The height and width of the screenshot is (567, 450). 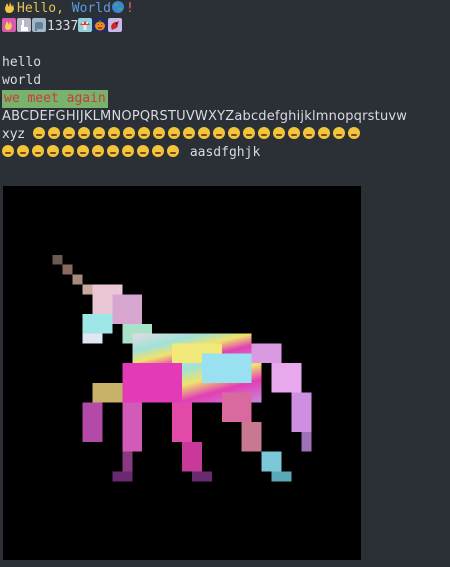 What do you see at coordinates (40, 8) in the screenshot?
I see `greeting-hello: Hello,` at bounding box center [40, 8].